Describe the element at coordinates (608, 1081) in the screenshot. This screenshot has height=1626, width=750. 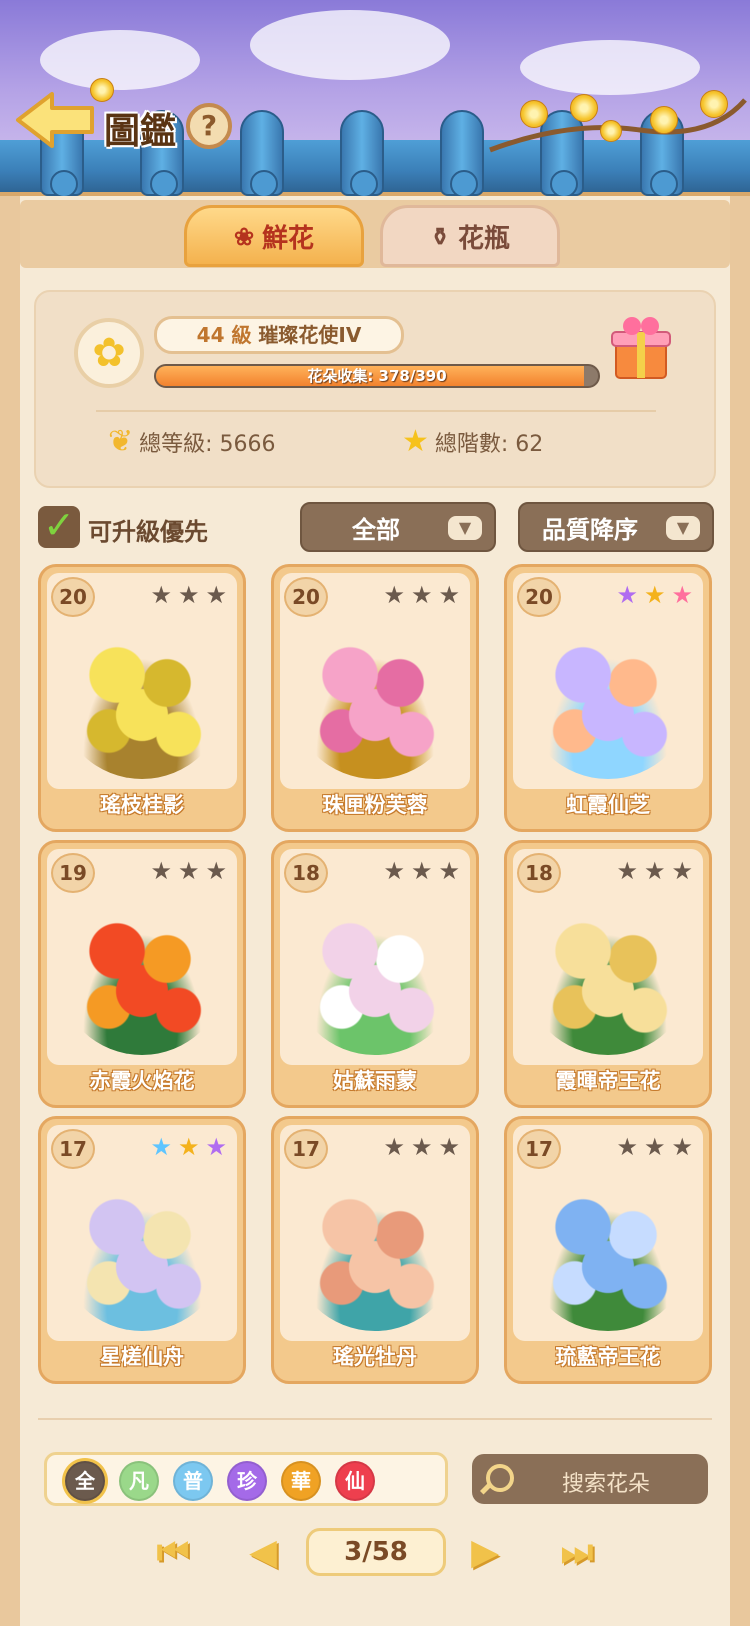
I see `card-name: 霞暉帝王花` at that location.